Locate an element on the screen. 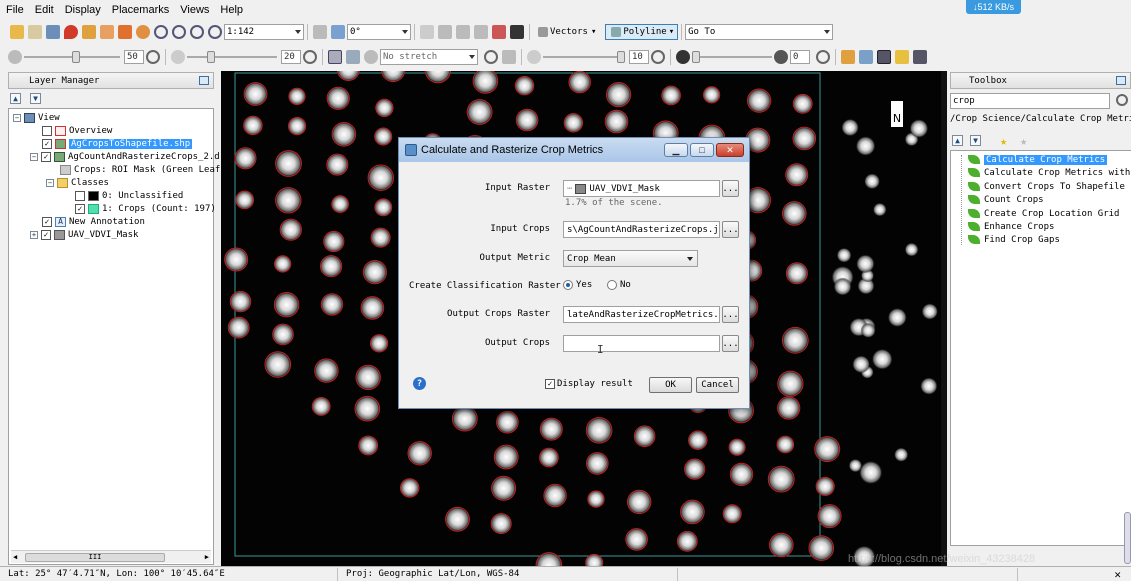 The width and height of the screenshot is (1131, 581). close-icon: ✕ is located at coordinates (1117, 574).